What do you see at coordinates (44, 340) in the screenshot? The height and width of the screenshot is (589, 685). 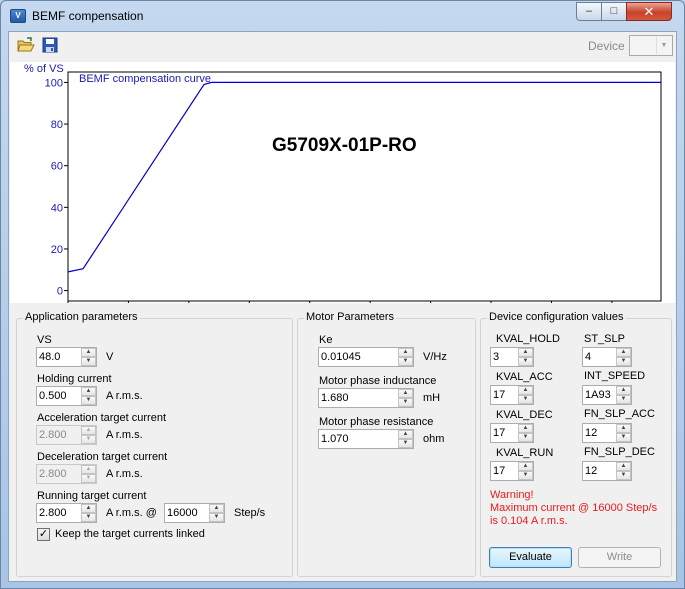 I see `vs-label: VS` at bounding box center [44, 340].